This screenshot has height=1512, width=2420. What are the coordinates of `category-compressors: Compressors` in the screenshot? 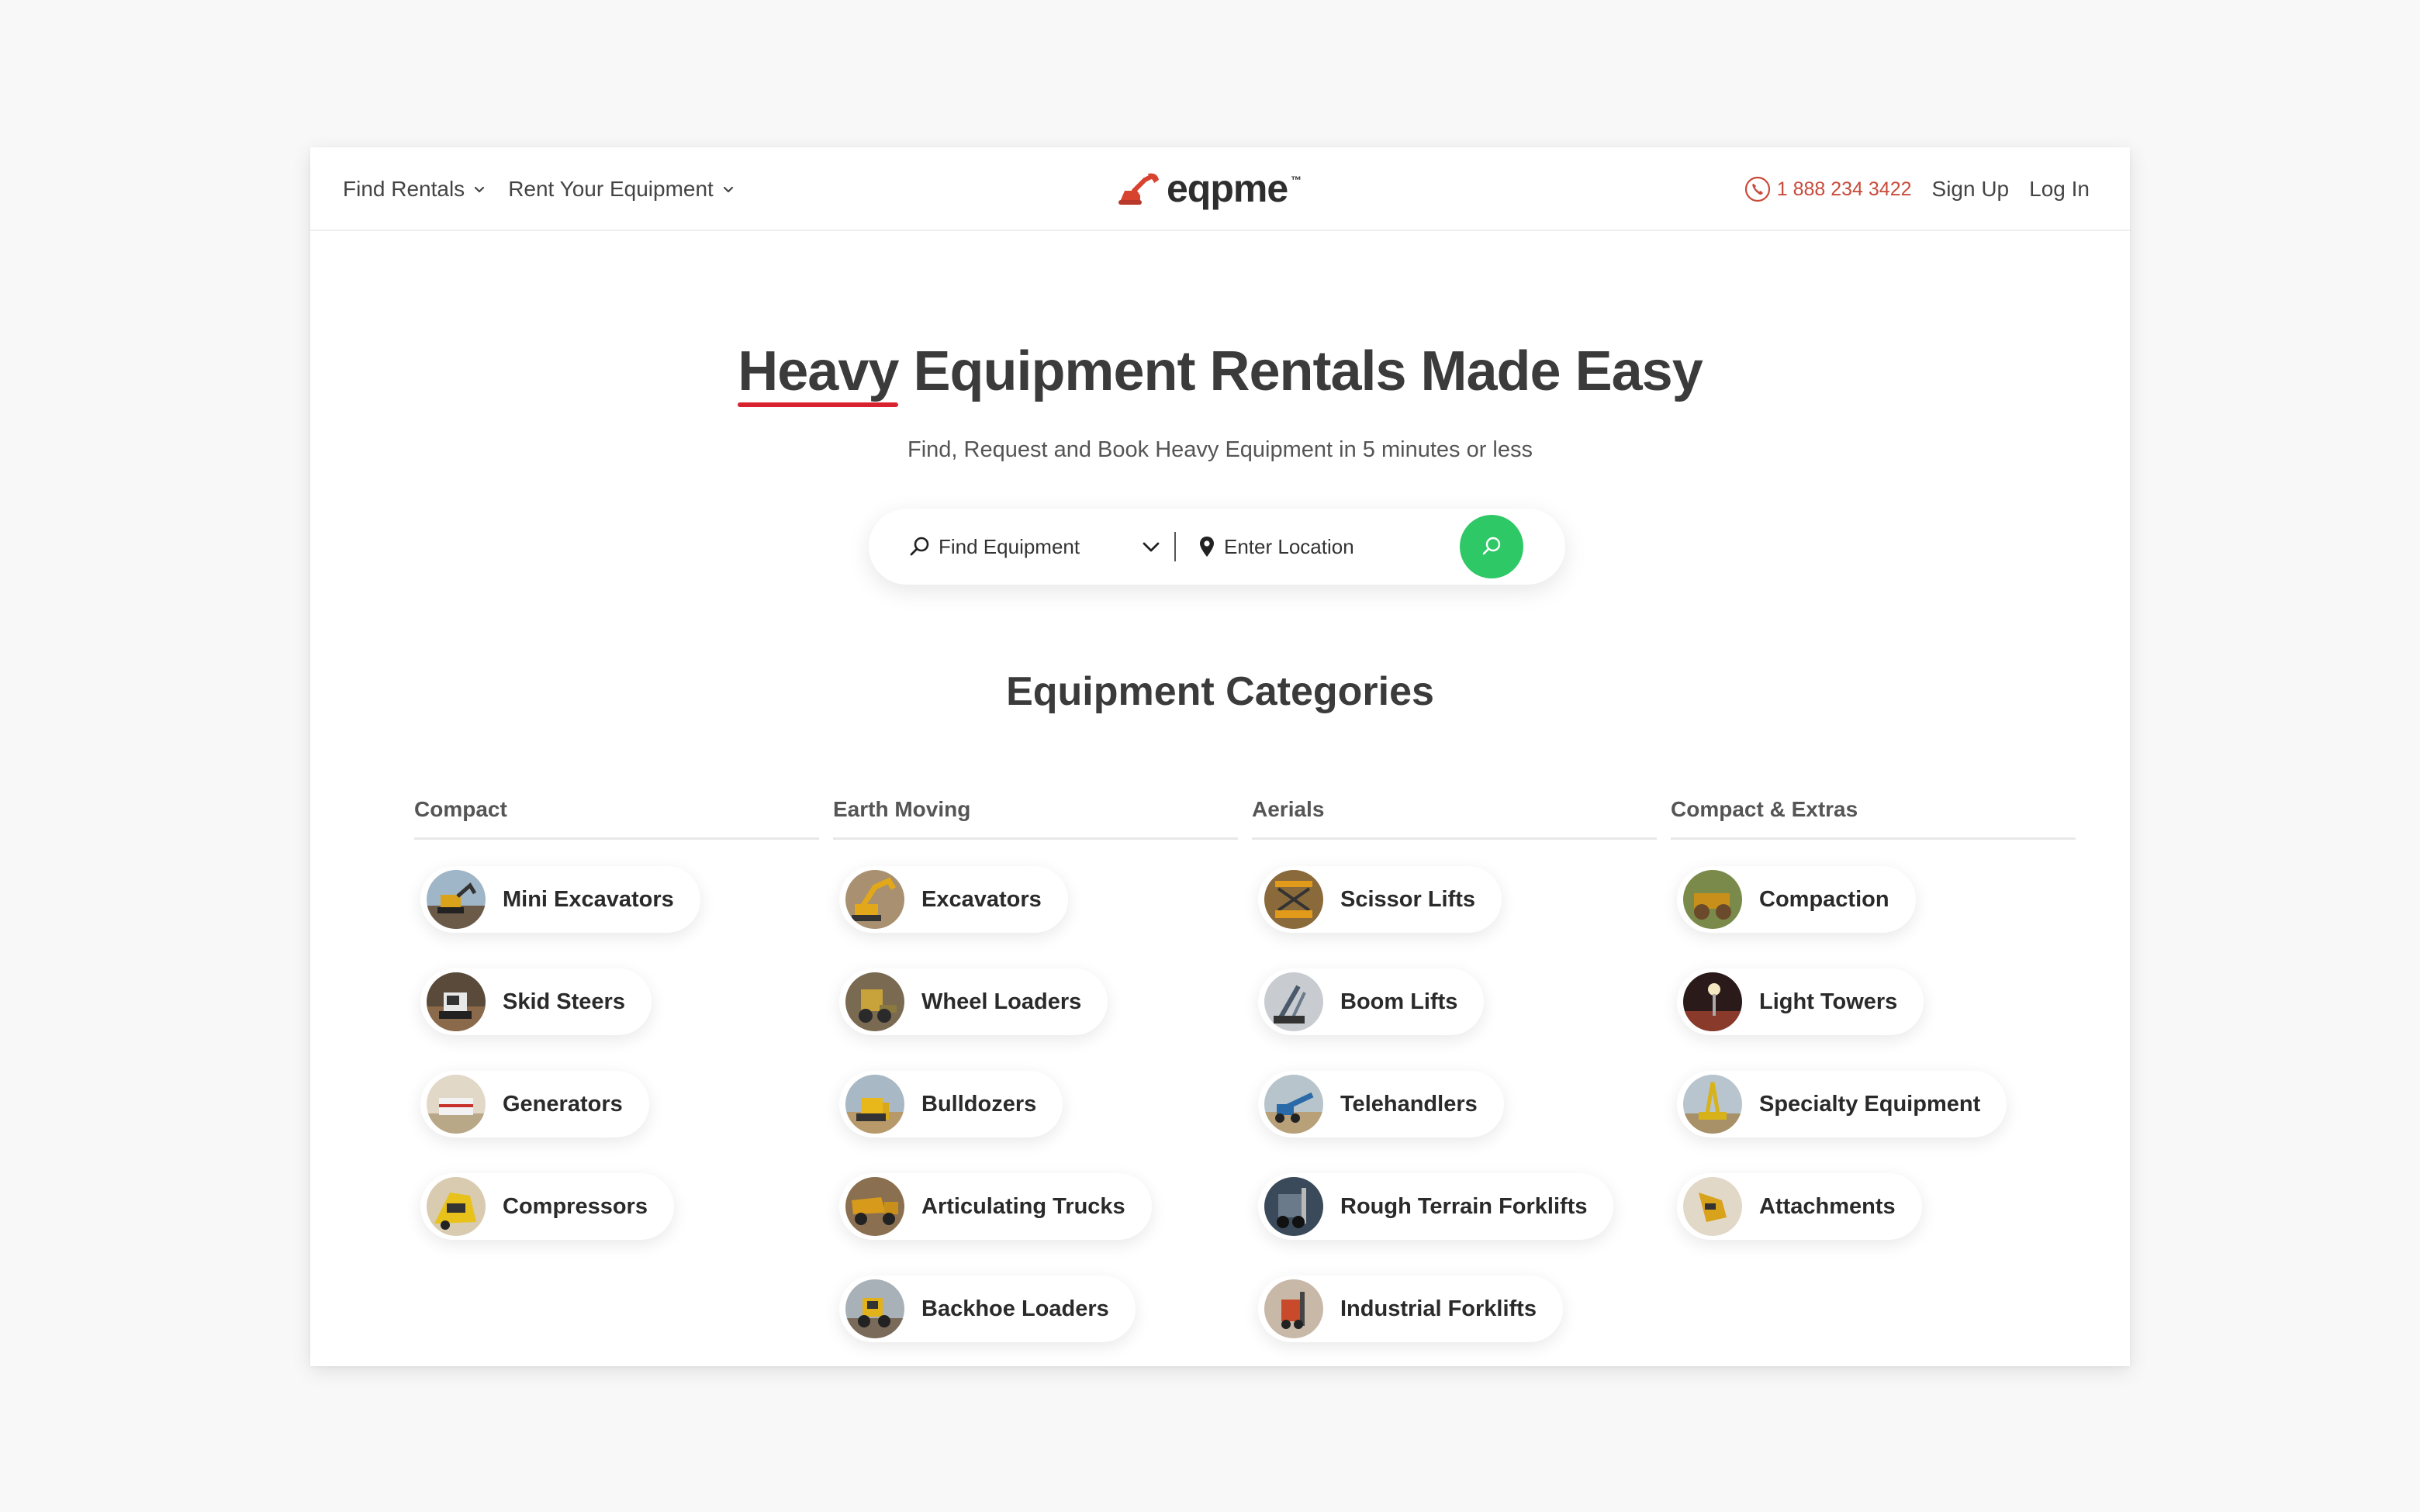 It's located at (547, 1206).